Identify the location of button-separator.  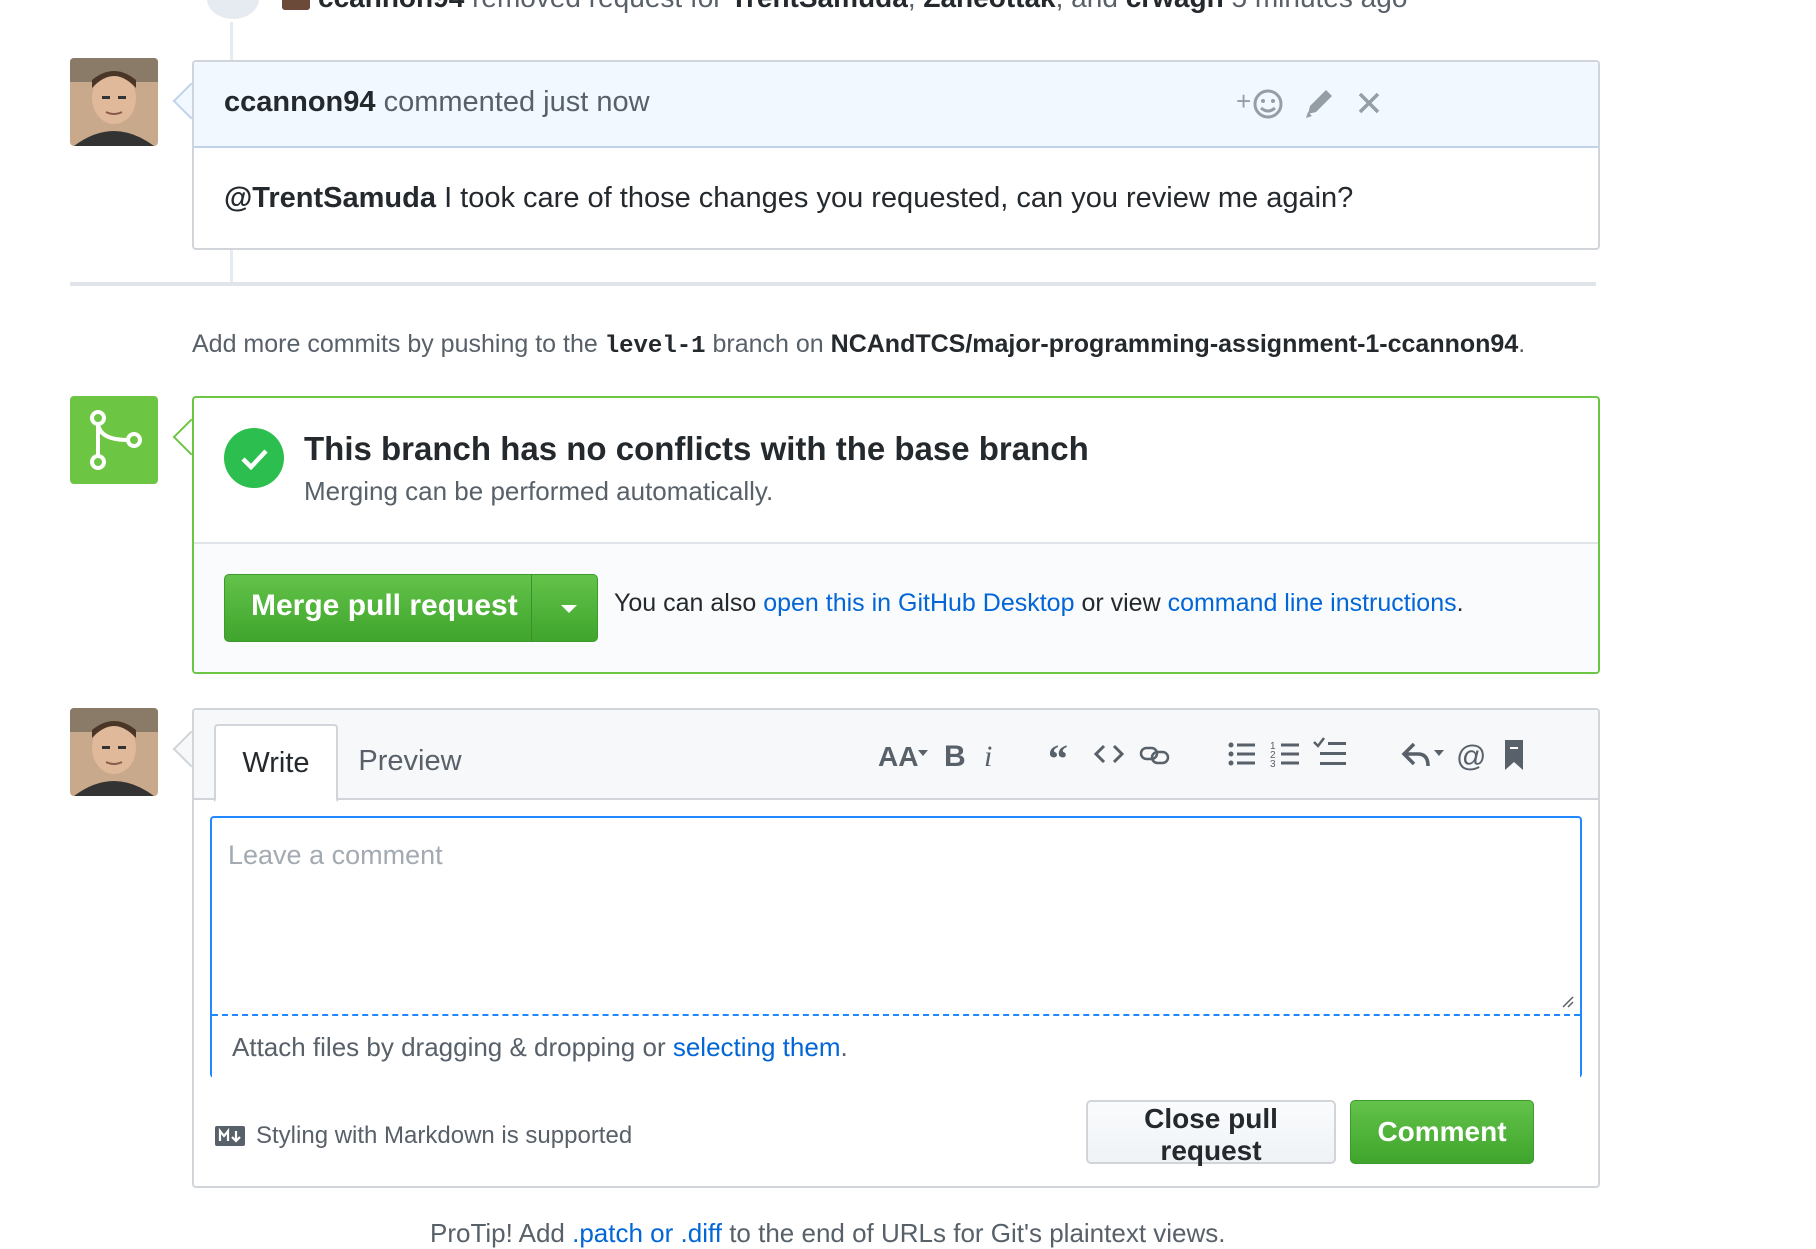
(531, 608).